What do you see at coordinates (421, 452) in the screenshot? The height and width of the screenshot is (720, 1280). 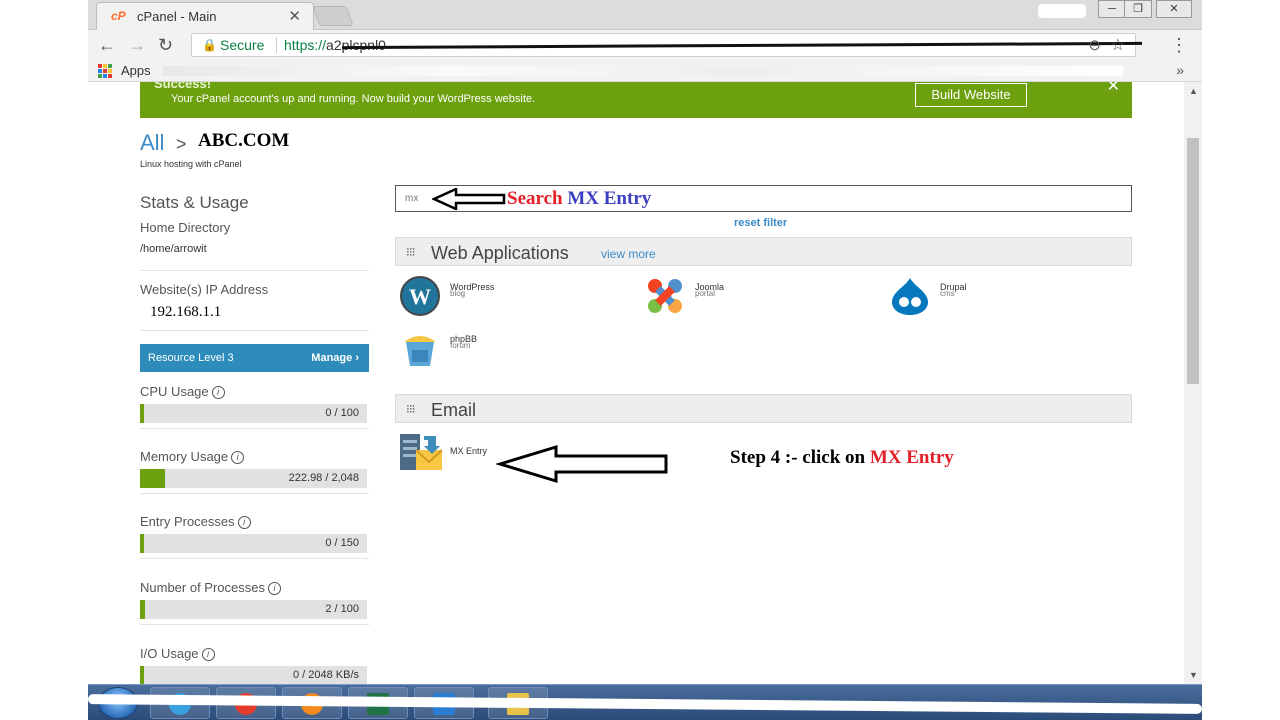 I see `mx-entry-icon` at bounding box center [421, 452].